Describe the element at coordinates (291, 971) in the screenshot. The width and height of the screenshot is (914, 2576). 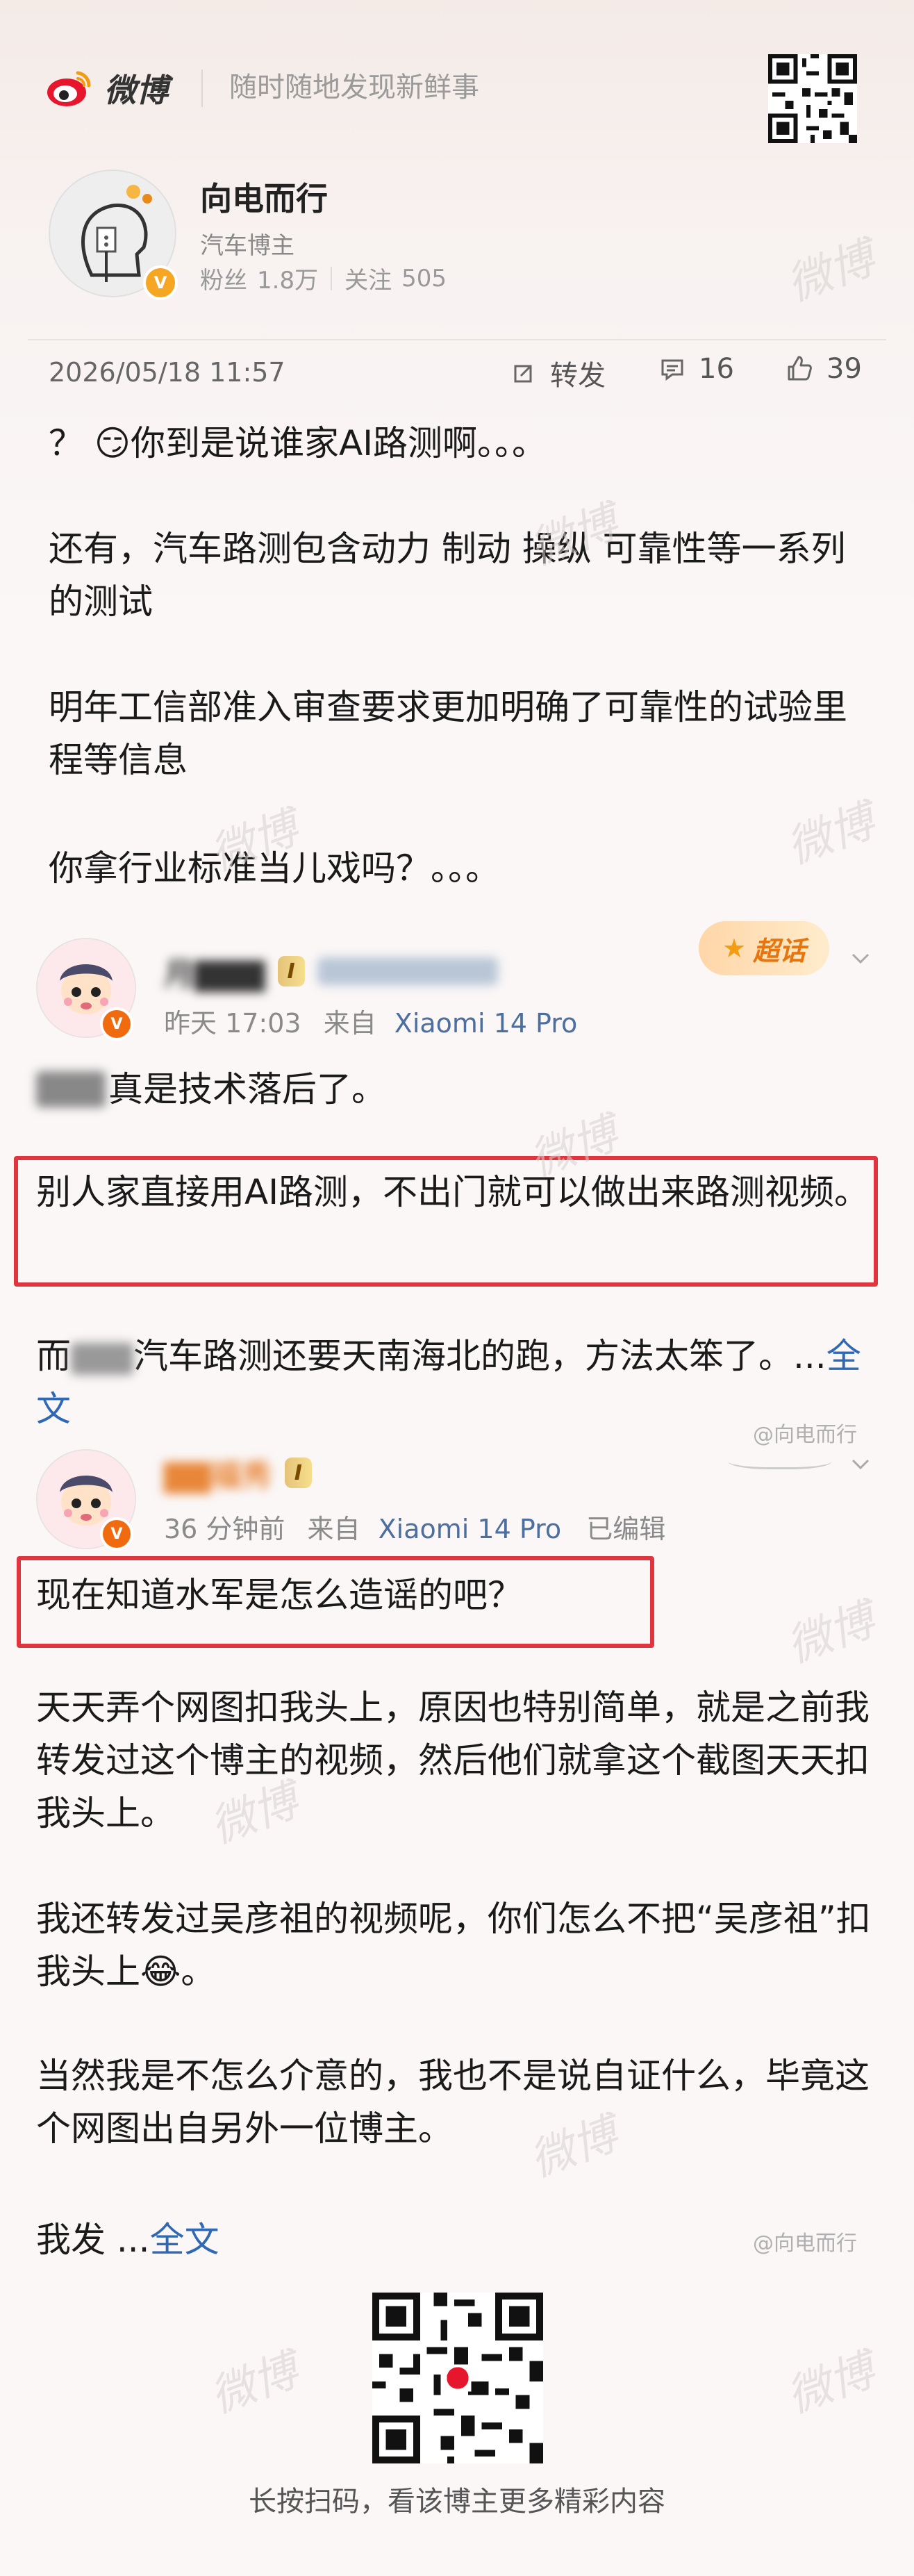
I see `comment1-level-badge: I` at that location.